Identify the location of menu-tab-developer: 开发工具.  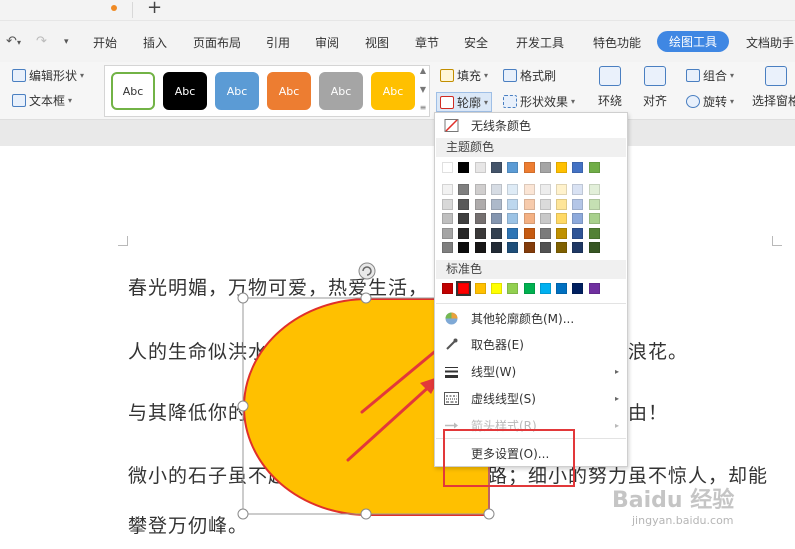
(540, 42).